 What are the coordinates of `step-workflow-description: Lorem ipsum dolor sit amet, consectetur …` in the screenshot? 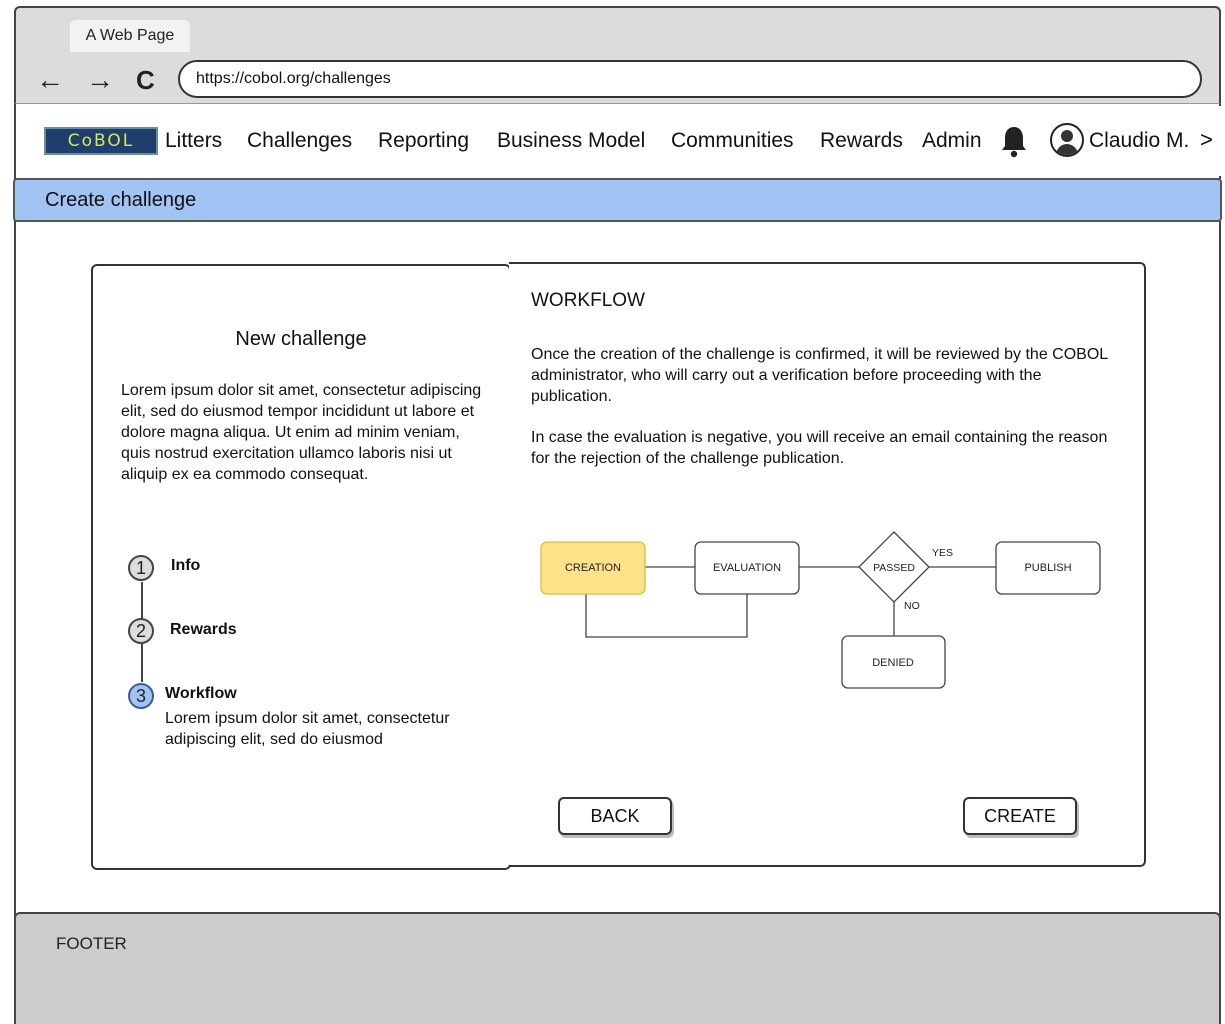 It's located at (307, 729).